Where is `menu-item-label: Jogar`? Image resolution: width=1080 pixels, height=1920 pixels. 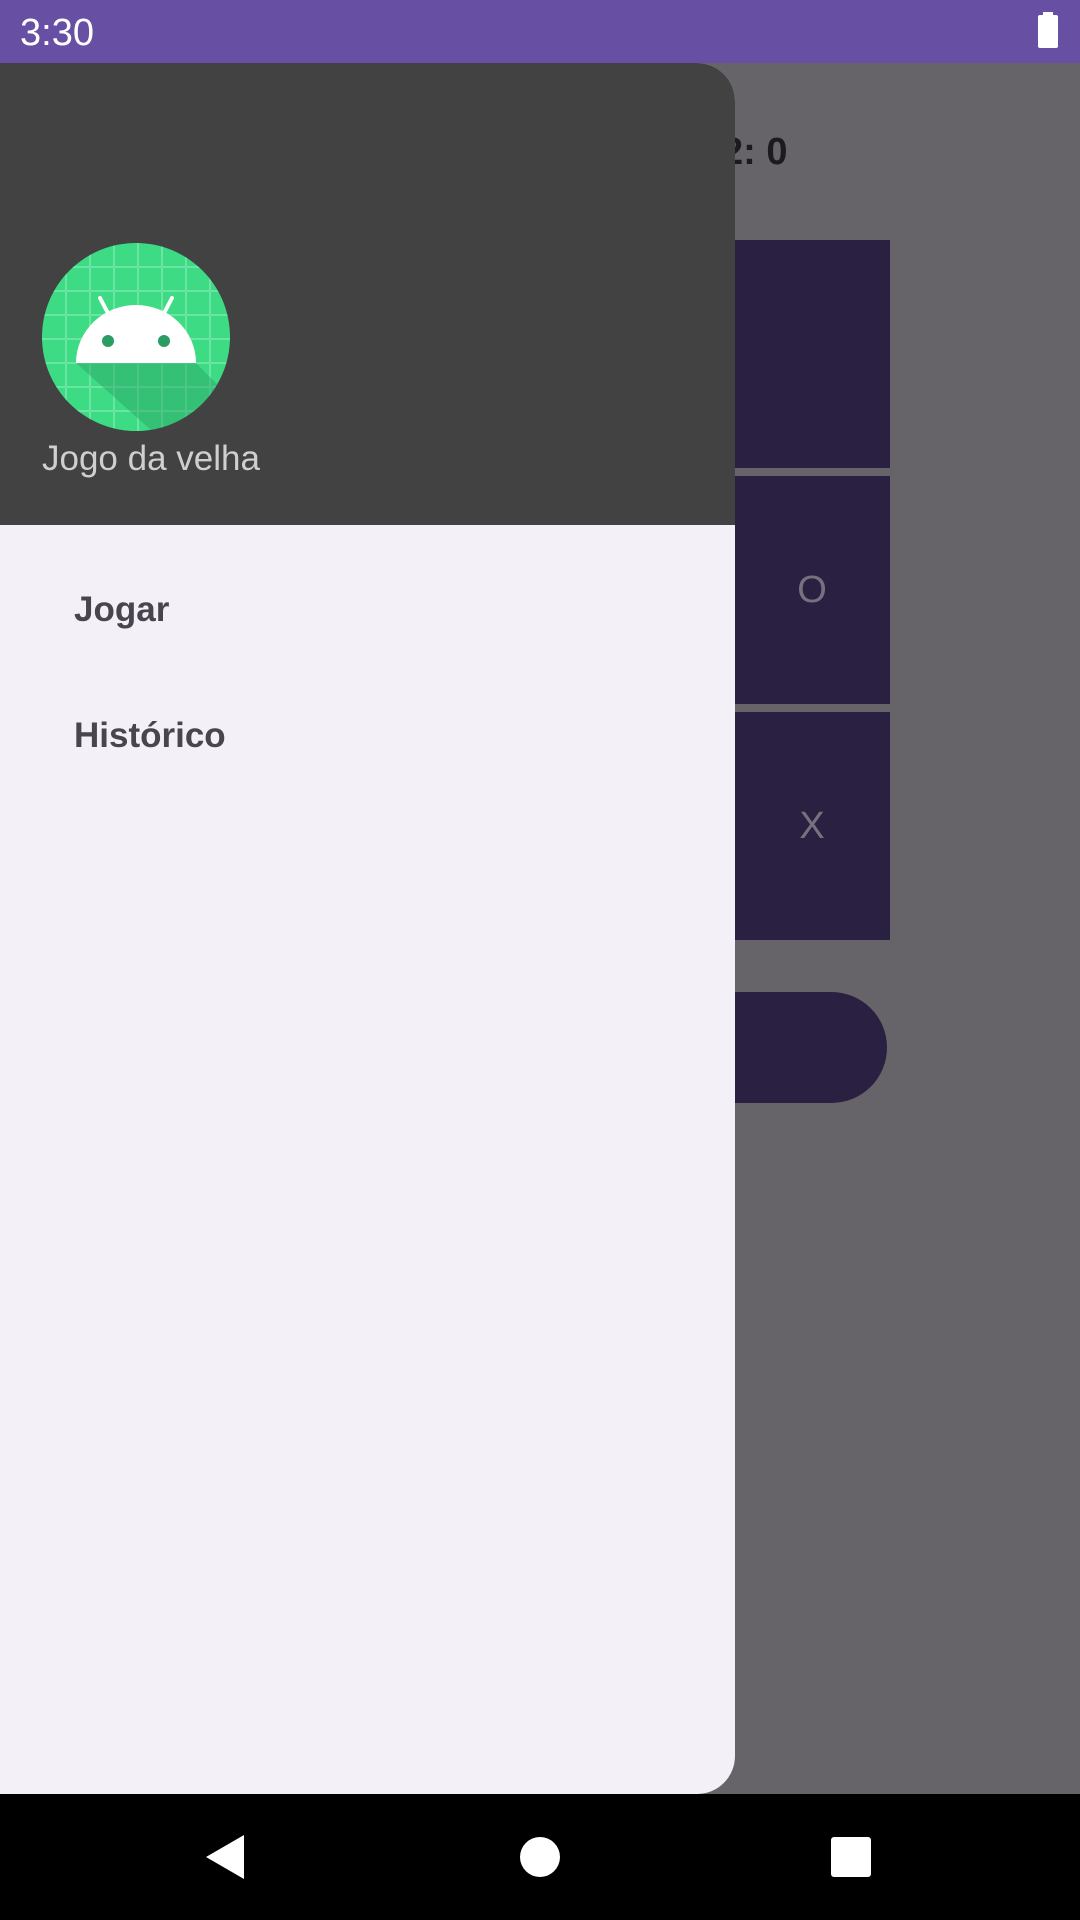 menu-item-label: Jogar is located at coordinates (122, 609).